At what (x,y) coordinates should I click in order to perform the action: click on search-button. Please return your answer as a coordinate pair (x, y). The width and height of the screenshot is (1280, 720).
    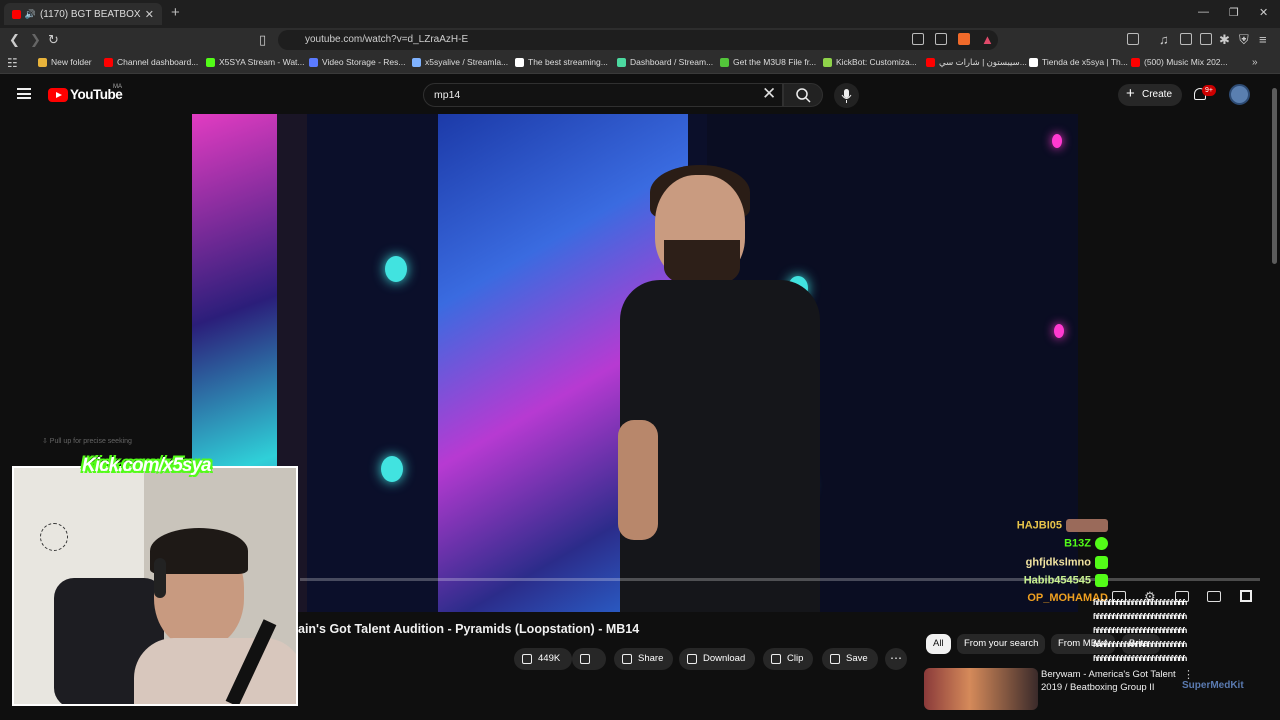
    Looking at the image, I should click on (803, 95).